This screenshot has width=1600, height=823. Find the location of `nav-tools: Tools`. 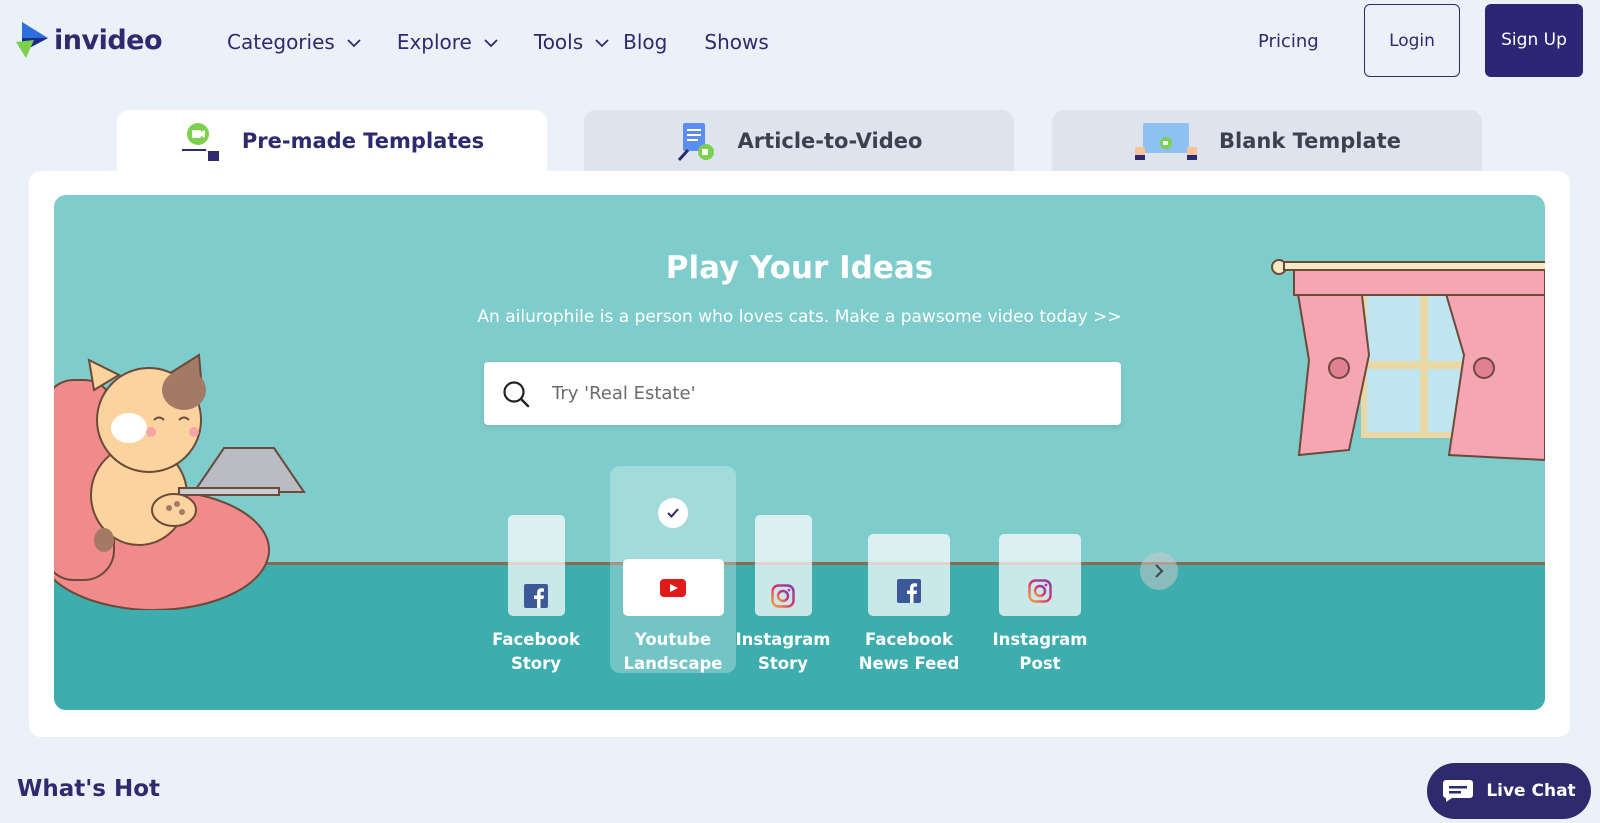

nav-tools: Tools is located at coordinates (571, 42).